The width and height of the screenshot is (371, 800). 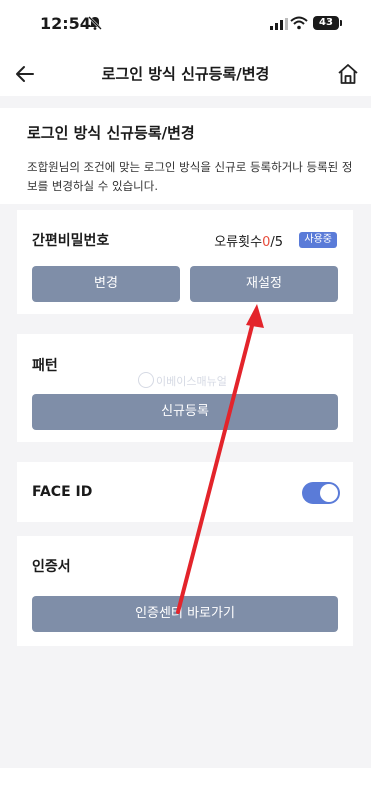 What do you see at coordinates (111, 133) in the screenshot?
I see `section-title: 로그인 방식 신규등록/변경` at bounding box center [111, 133].